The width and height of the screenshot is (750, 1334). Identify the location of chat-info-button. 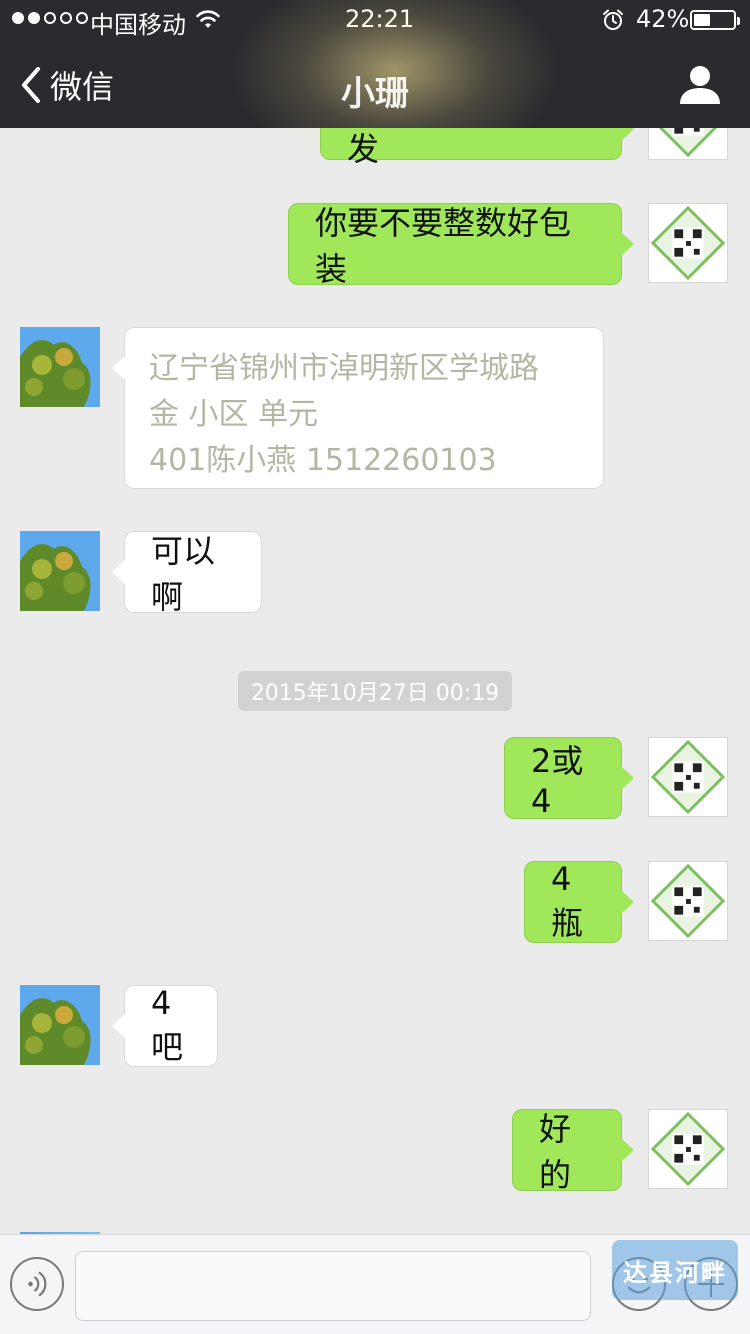
(700, 84).